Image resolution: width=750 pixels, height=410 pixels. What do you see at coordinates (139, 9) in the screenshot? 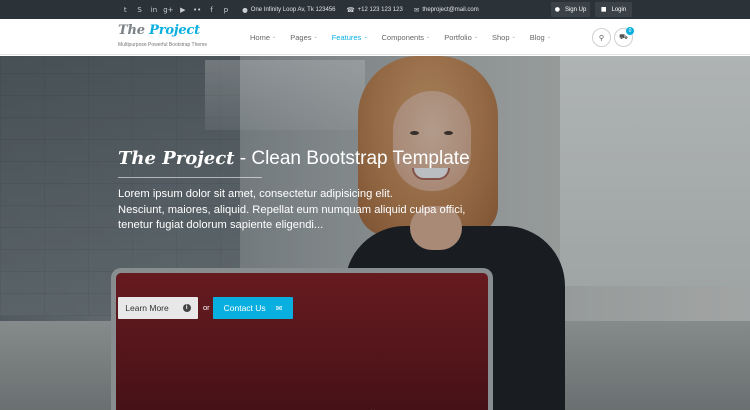
I see `skype-icon: S` at bounding box center [139, 9].